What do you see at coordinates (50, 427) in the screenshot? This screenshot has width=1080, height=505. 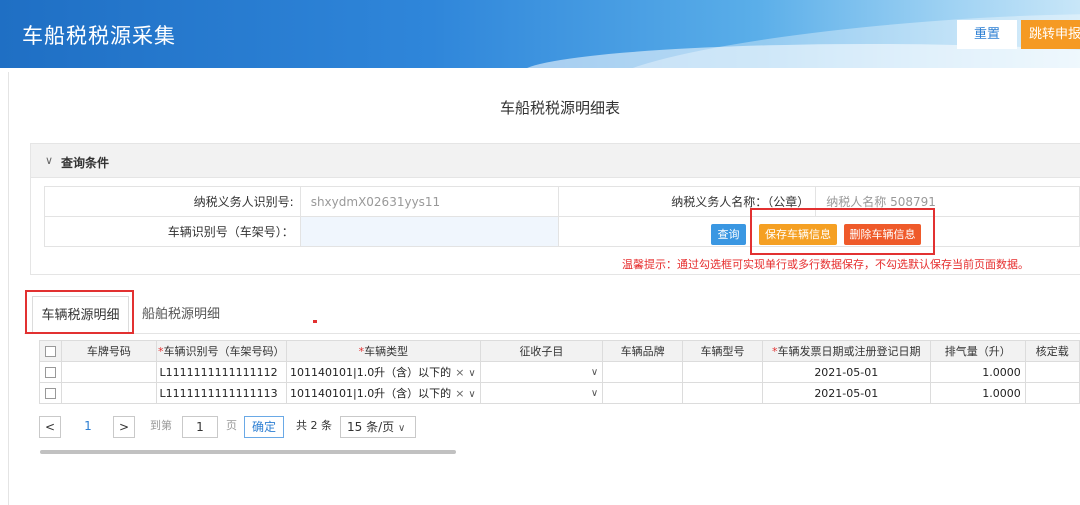 I see `prev-page-button: <` at bounding box center [50, 427].